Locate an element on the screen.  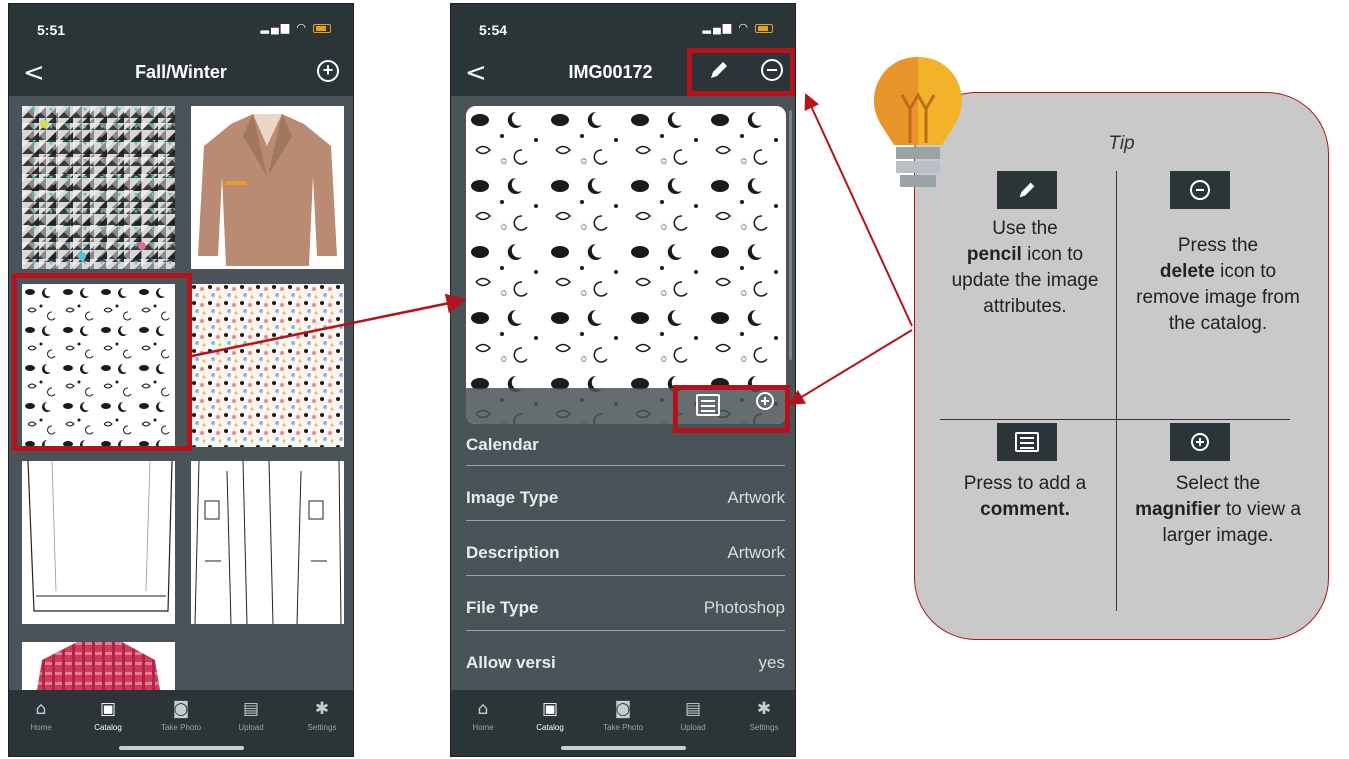
arrow-thumbnail-to-detail is located at coordinates (326, 326).